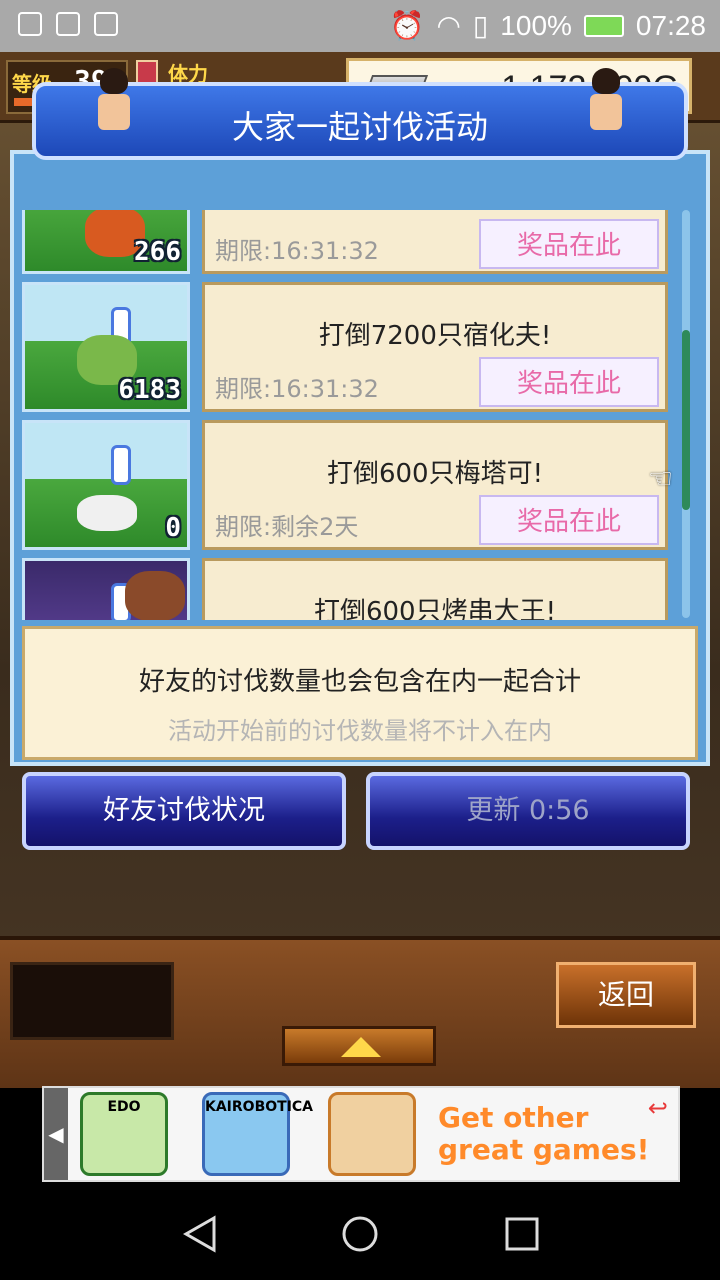  What do you see at coordinates (106, 589) in the screenshot?
I see `event-thumbnail` at bounding box center [106, 589].